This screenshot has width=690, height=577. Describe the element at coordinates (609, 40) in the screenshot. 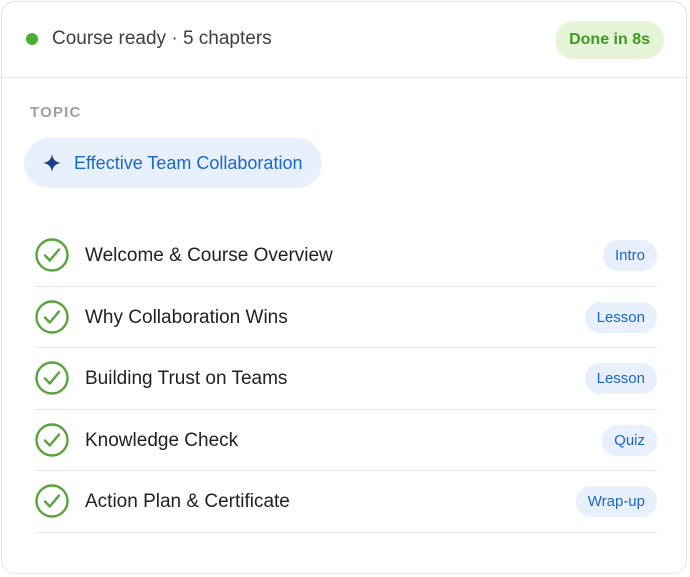

I see `done-badge: Done in 8s` at that location.